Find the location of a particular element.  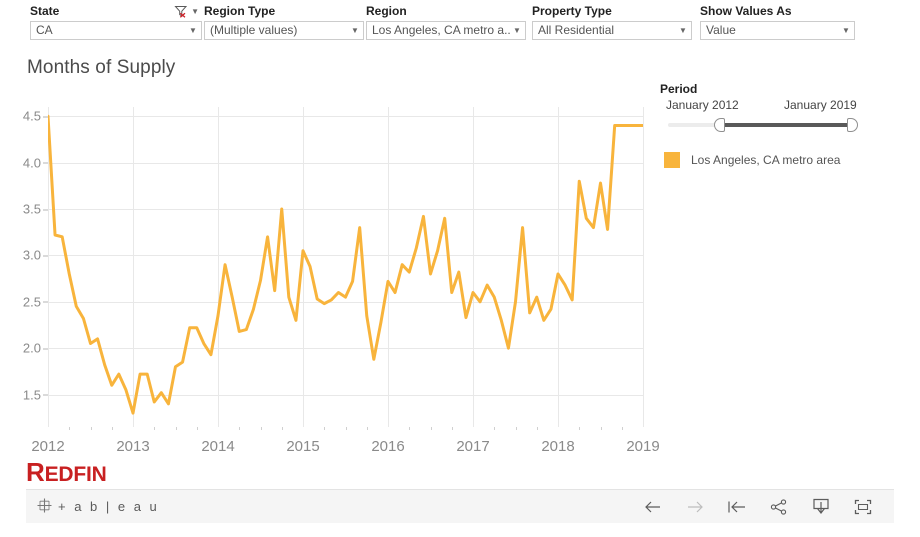

clear-filter-icon is located at coordinates (181, 11).